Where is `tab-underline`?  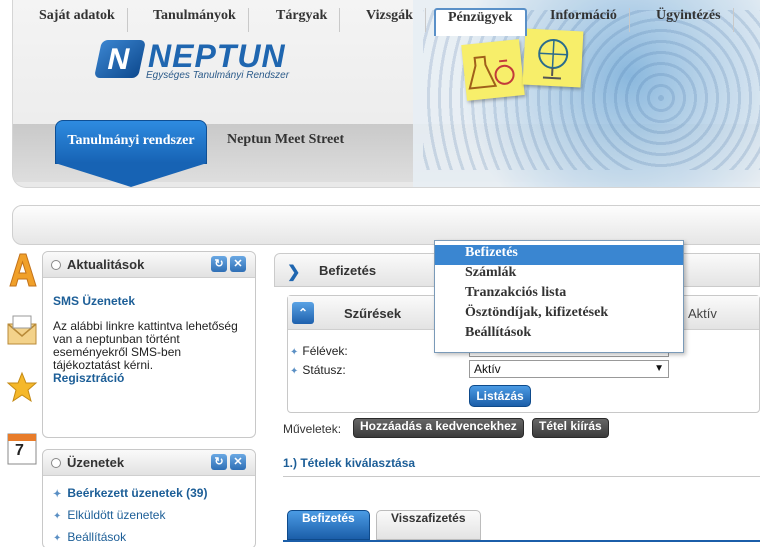
tab-underline is located at coordinates (521, 541).